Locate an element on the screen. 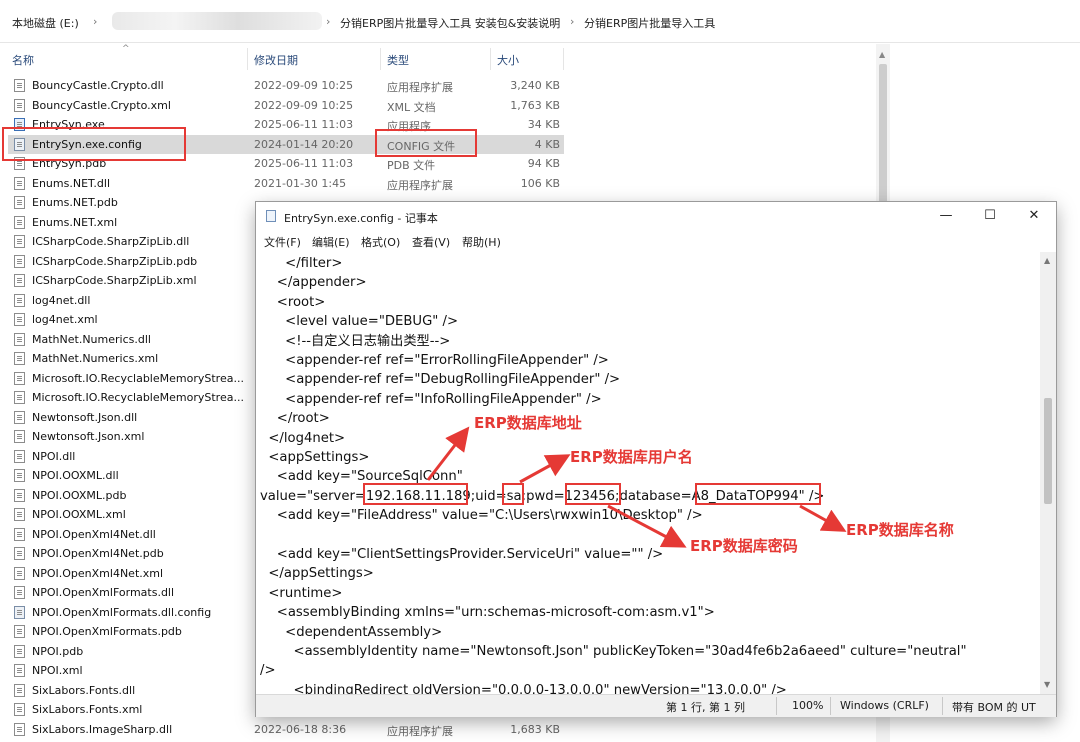 The width and height of the screenshot is (1080, 742). file-name: Enums.NET.xml is located at coordinates (75, 222).